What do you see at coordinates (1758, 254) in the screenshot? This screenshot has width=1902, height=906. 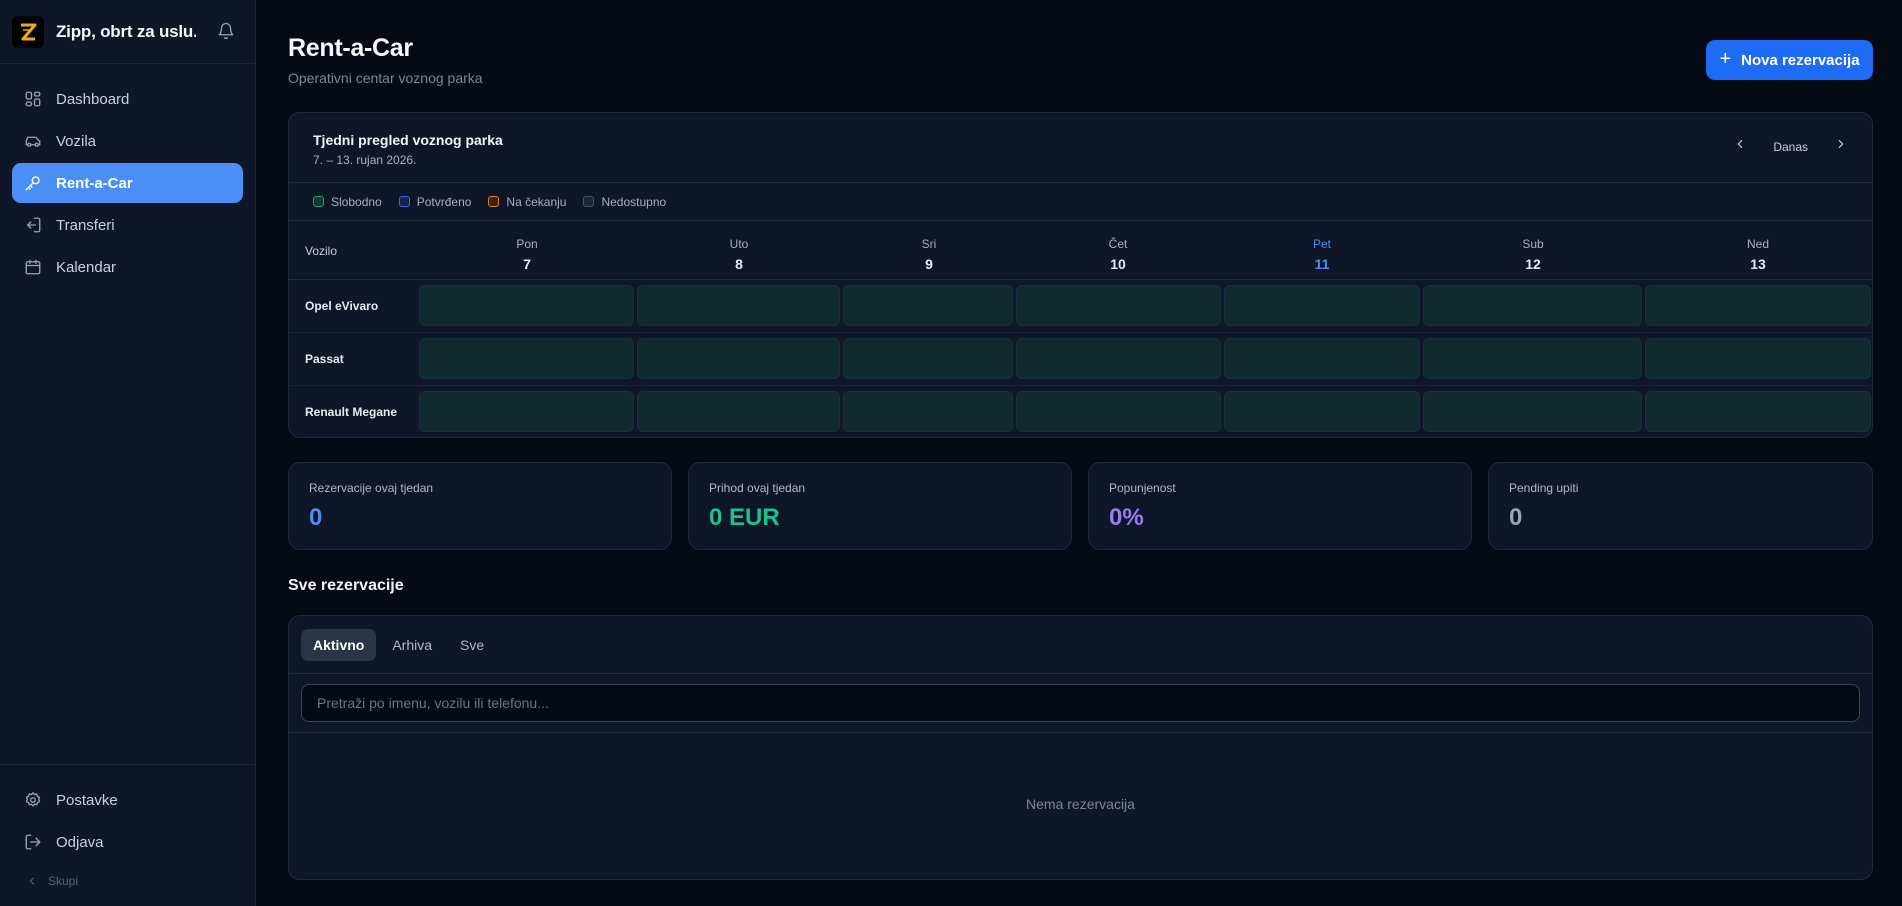 I see `day-header-ned: Ned 13` at bounding box center [1758, 254].